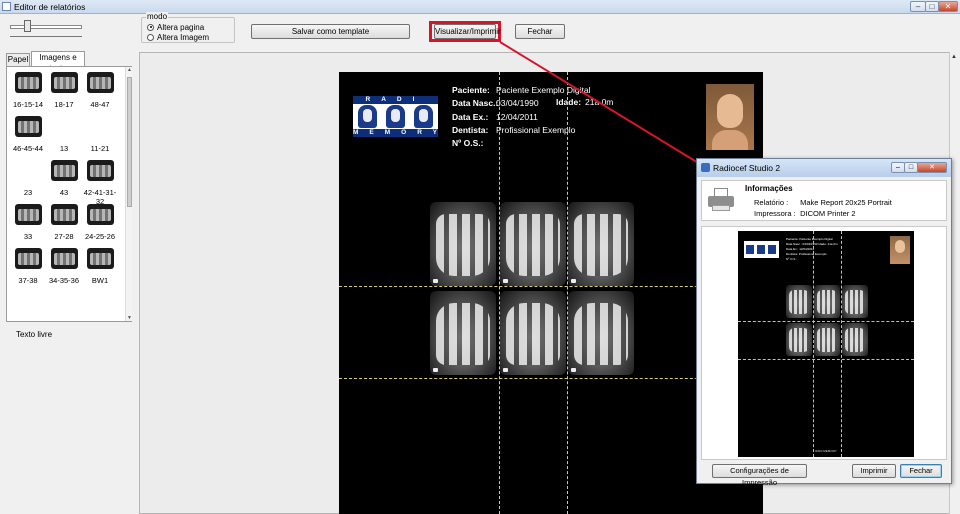 This screenshot has width=960, height=514. What do you see at coordinates (792, 249) in the screenshot?
I see `preview-label: Data Ex.:` at bounding box center [792, 249].